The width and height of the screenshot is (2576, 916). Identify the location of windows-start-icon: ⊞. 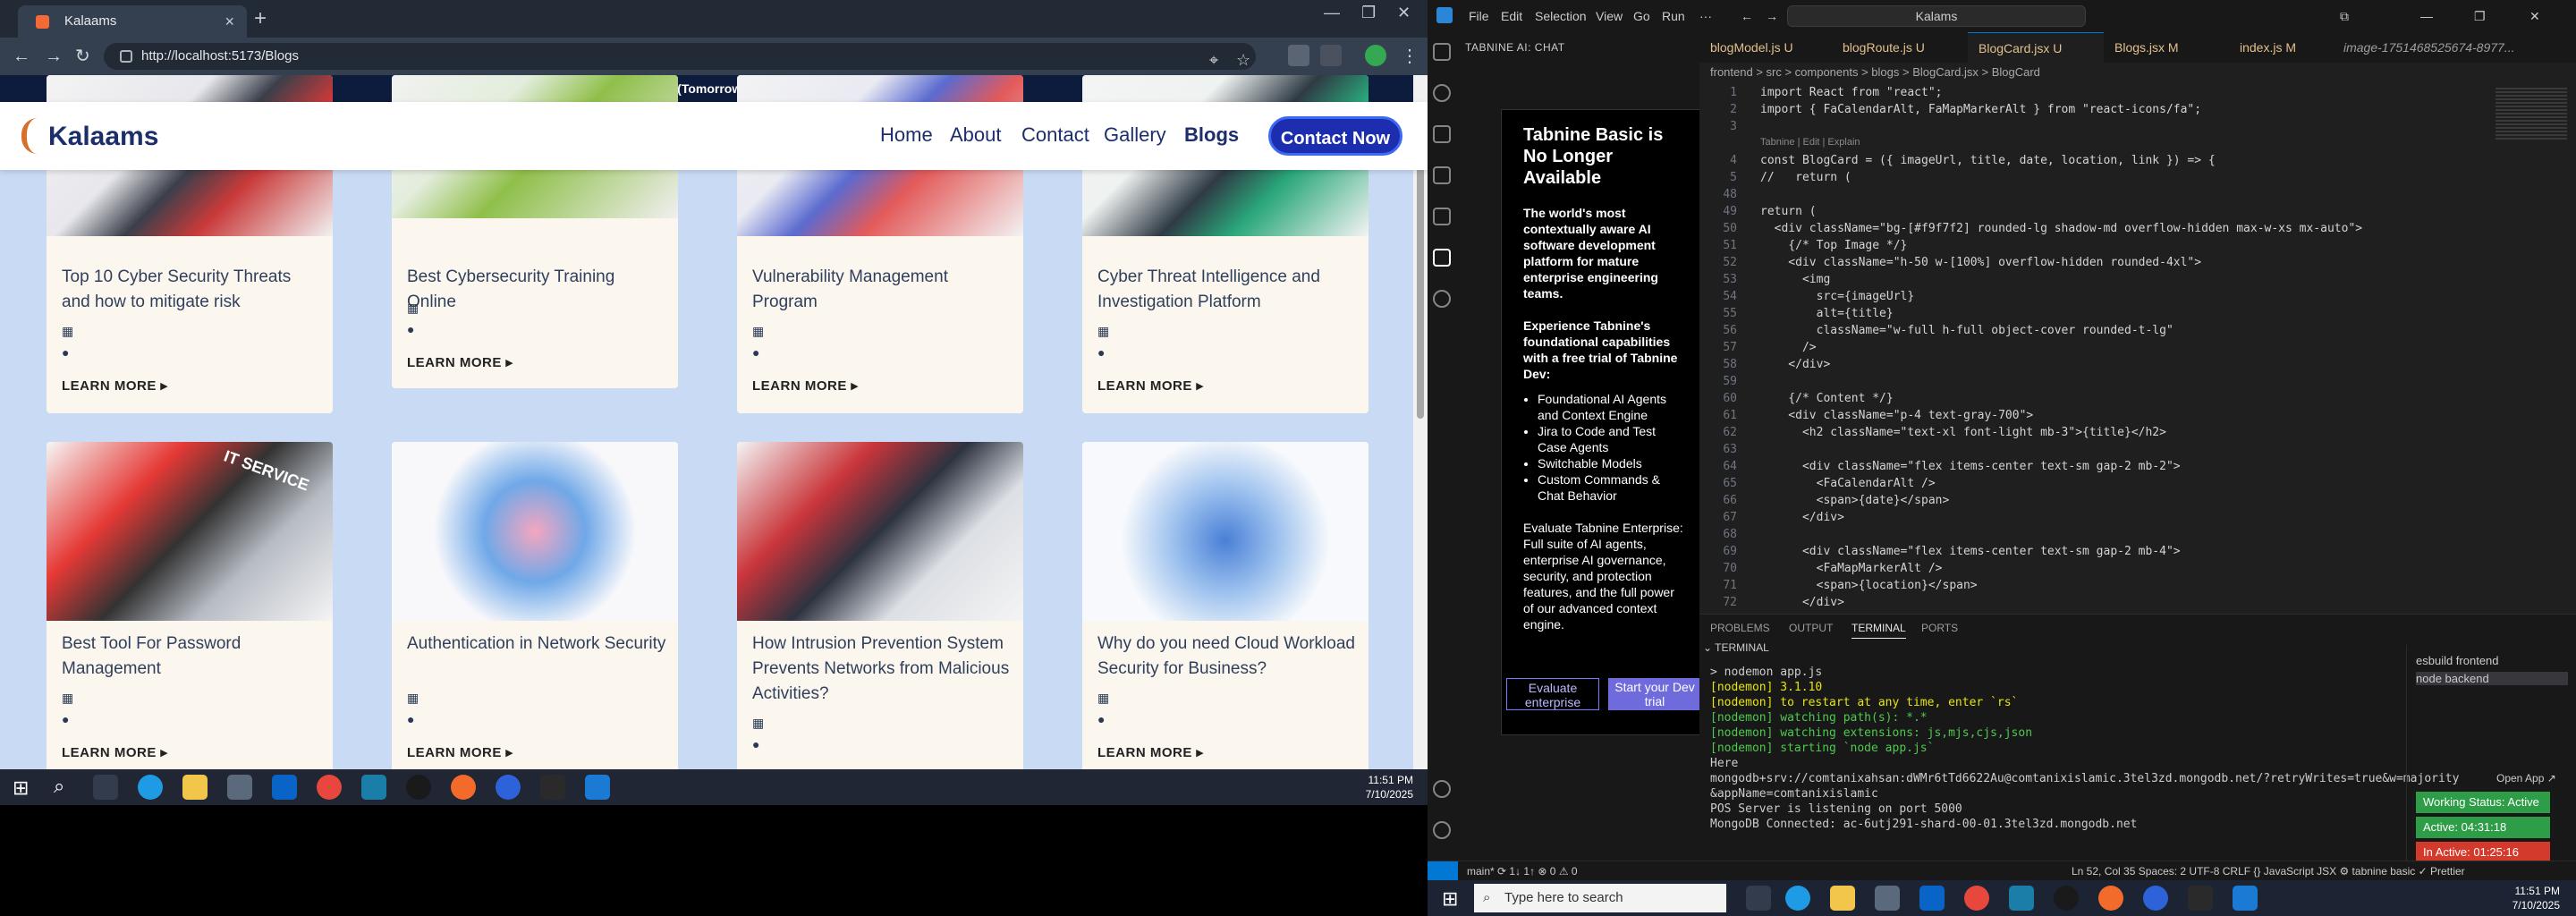
(21, 788).